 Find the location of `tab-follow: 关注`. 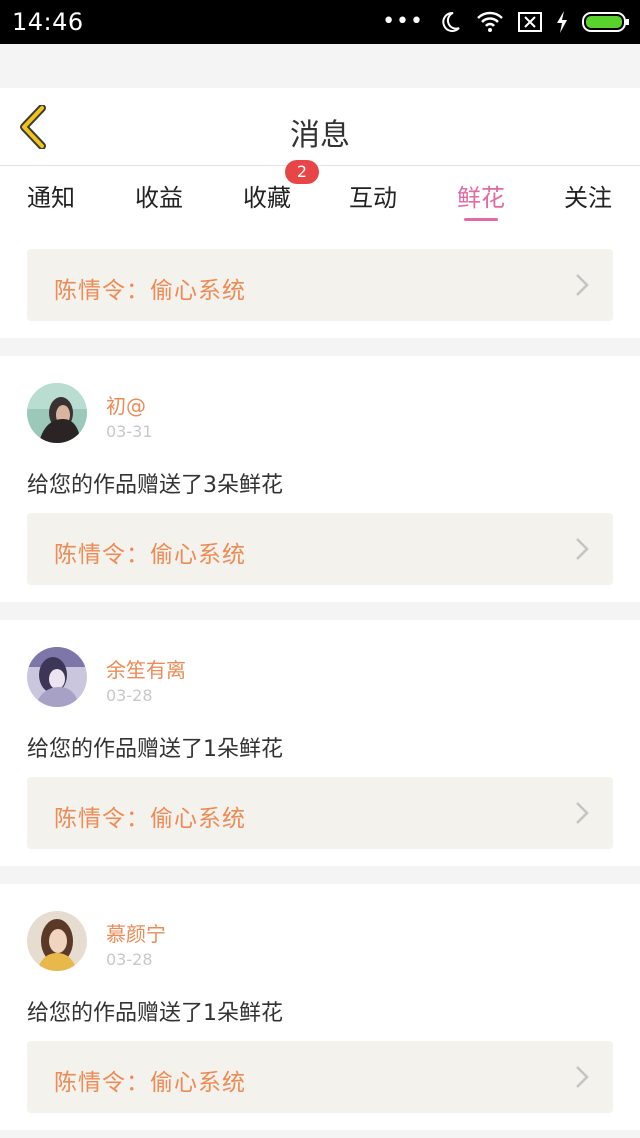

tab-follow: 关注 is located at coordinates (588, 195).